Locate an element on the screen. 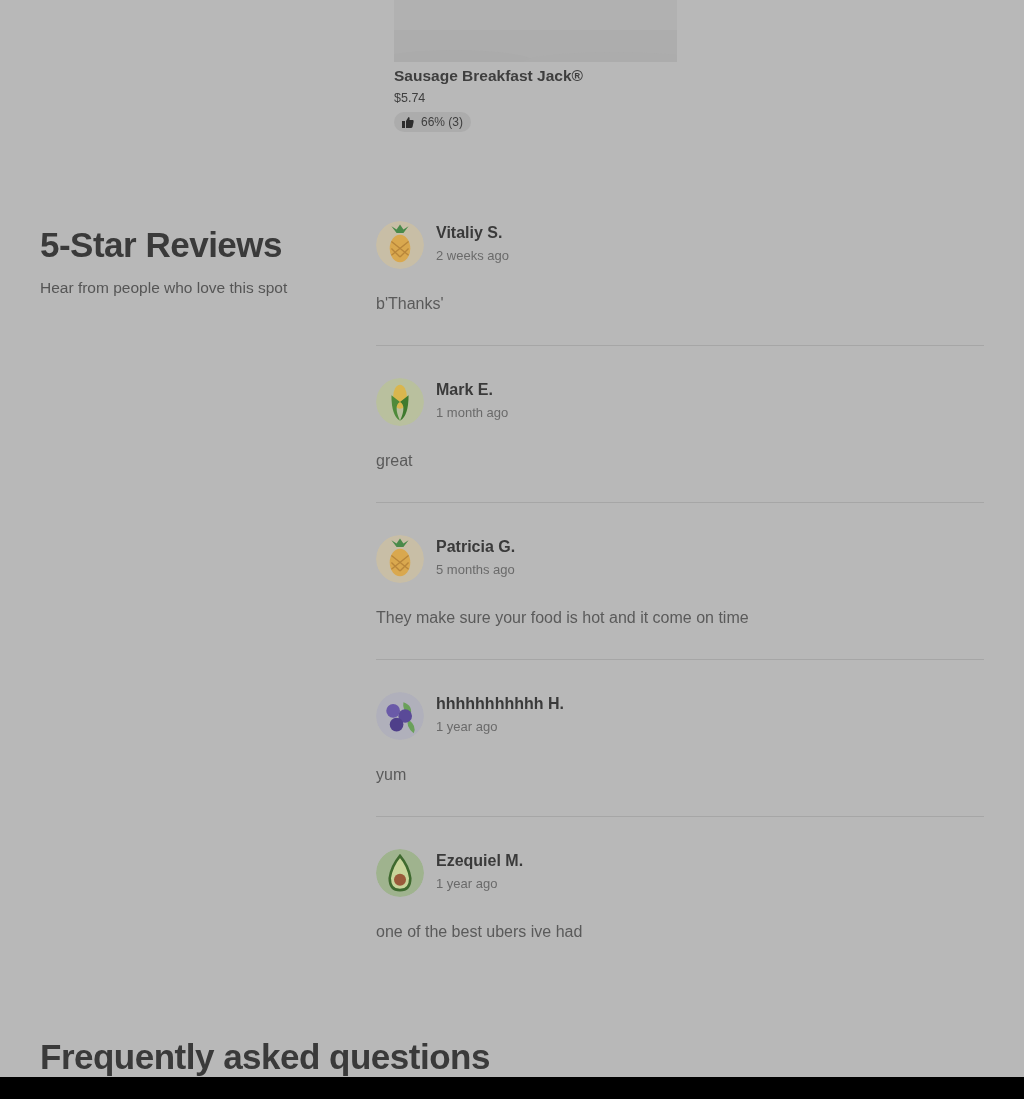  review-time: 2 weeks ago is located at coordinates (472, 255).